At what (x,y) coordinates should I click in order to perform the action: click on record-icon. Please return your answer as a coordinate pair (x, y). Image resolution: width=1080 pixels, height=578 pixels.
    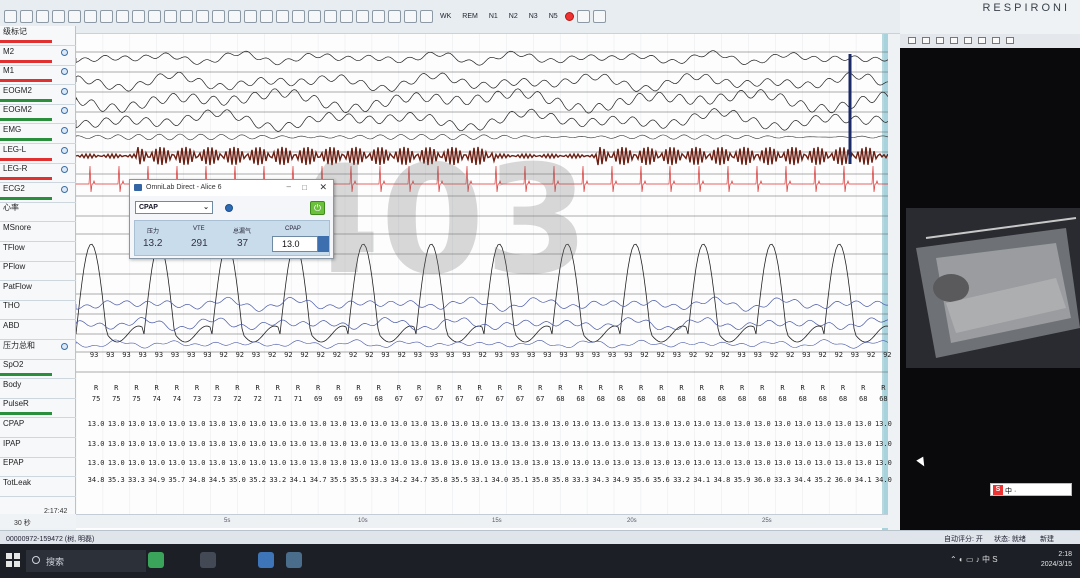
    Looking at the image, I should click on (569, 16).